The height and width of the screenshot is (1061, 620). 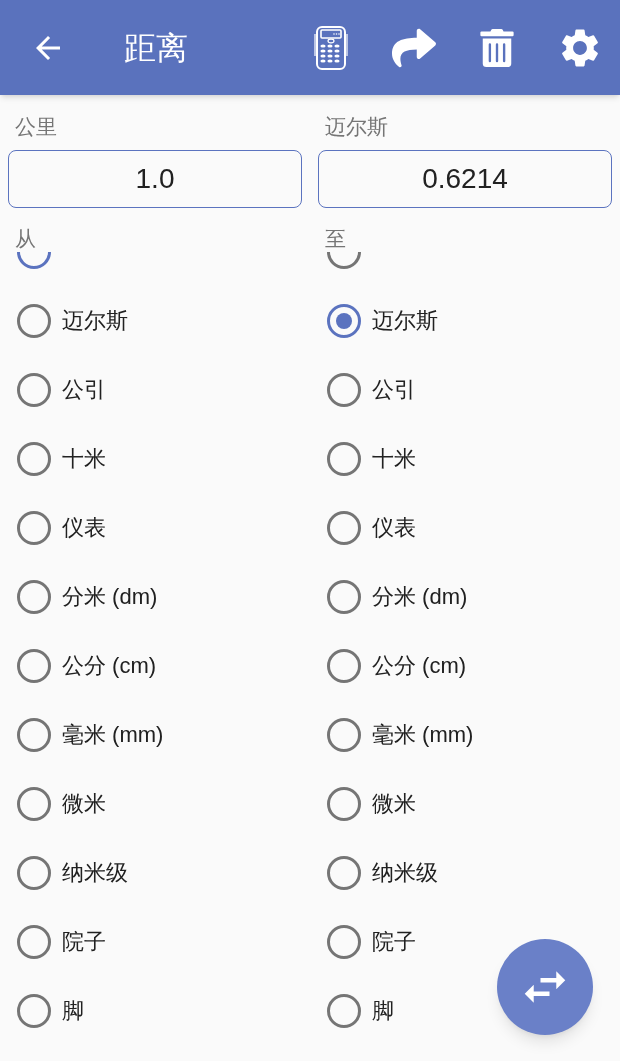 What do you see at coordinates (497, 47) in the screenshot?
I see `trash-icon` at bounding box center [497, 47].